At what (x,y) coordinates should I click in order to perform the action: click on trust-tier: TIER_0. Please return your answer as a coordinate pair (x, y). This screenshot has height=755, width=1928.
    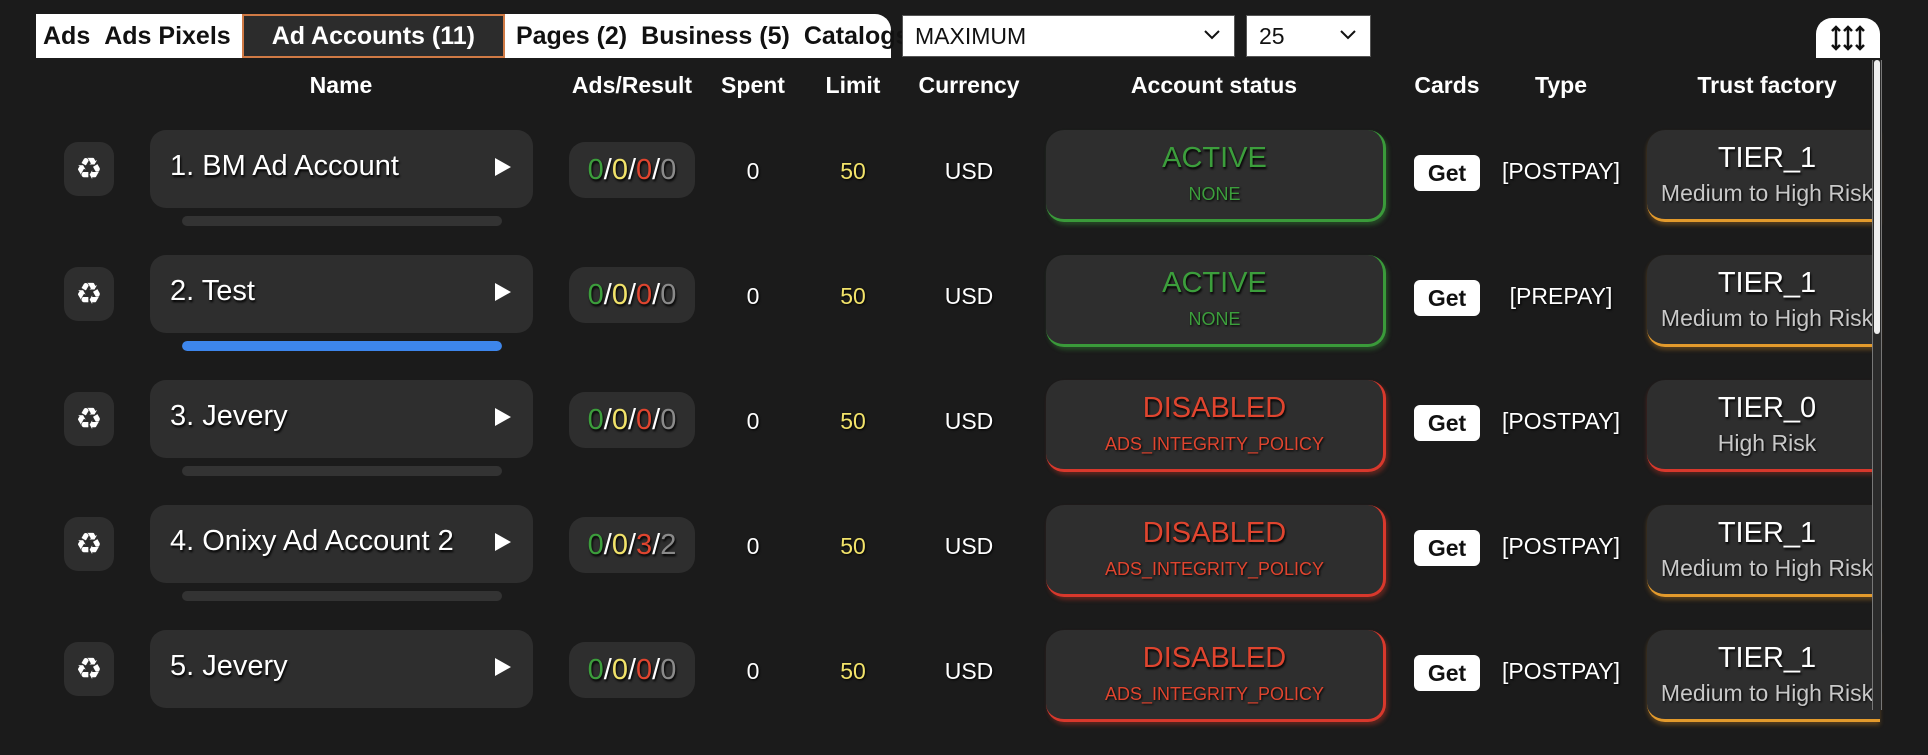
    Looking at the image, I should click on (1767, 408).